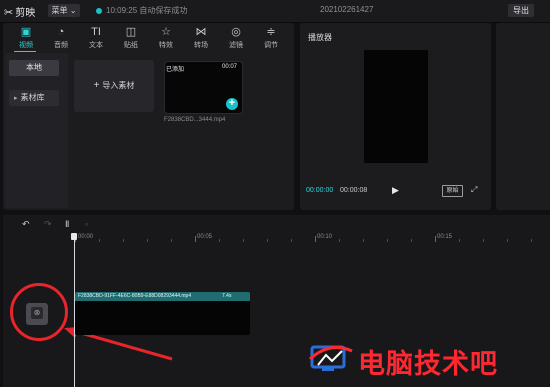 The width and height of the screenshot is (550, 387). What do you see at coordinates (474, 190) in the screenshot?
I see `fullscreen-icon: ⤢` at bounding box center [474, 190].